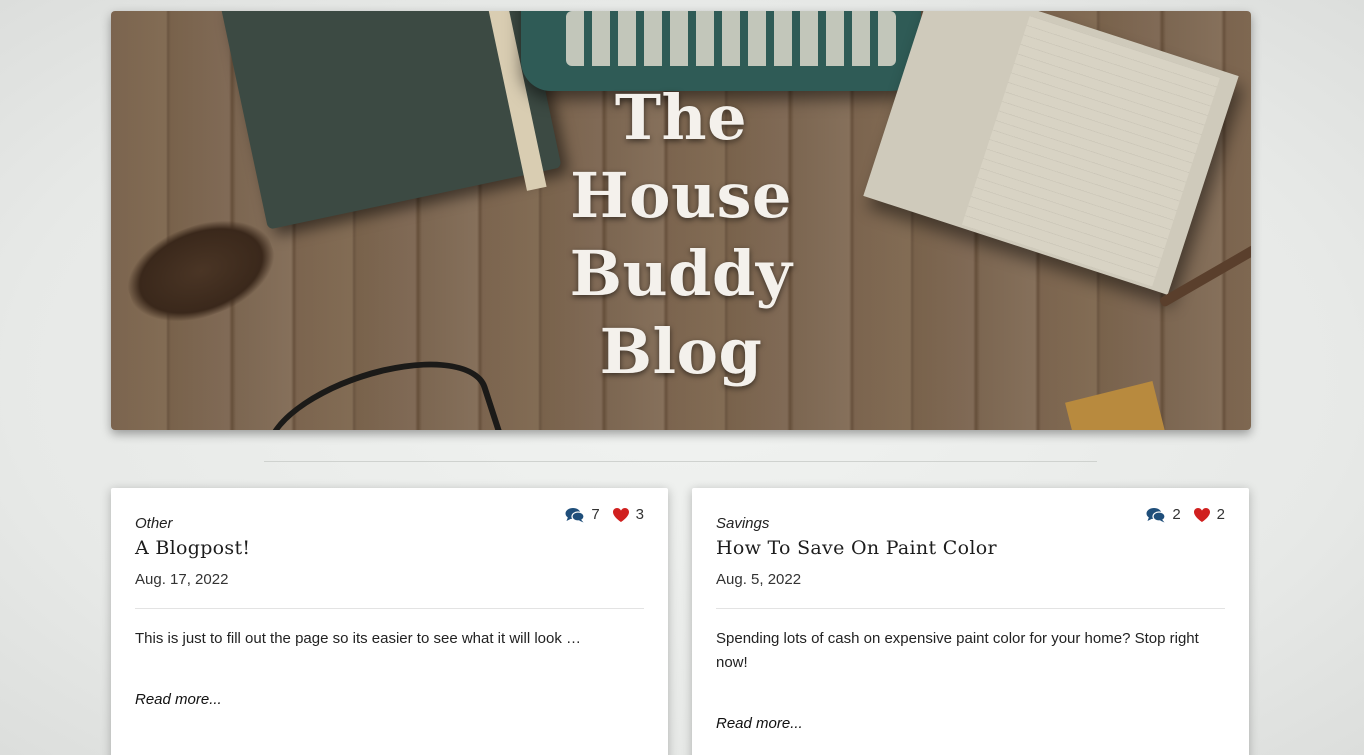  What do you see at coordinates (680, 461) in the screenshot?
I see `section-divider` at bounding box center [680, 461].